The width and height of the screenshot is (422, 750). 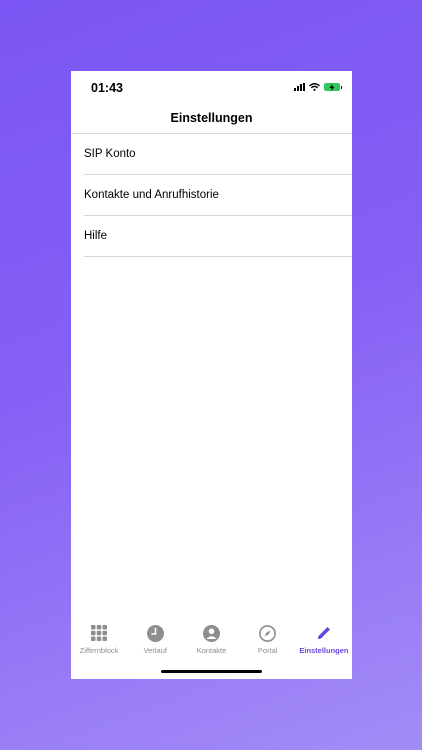 I want to click on tab-keypad: Ziffernblock, so click(x=99, y=639).